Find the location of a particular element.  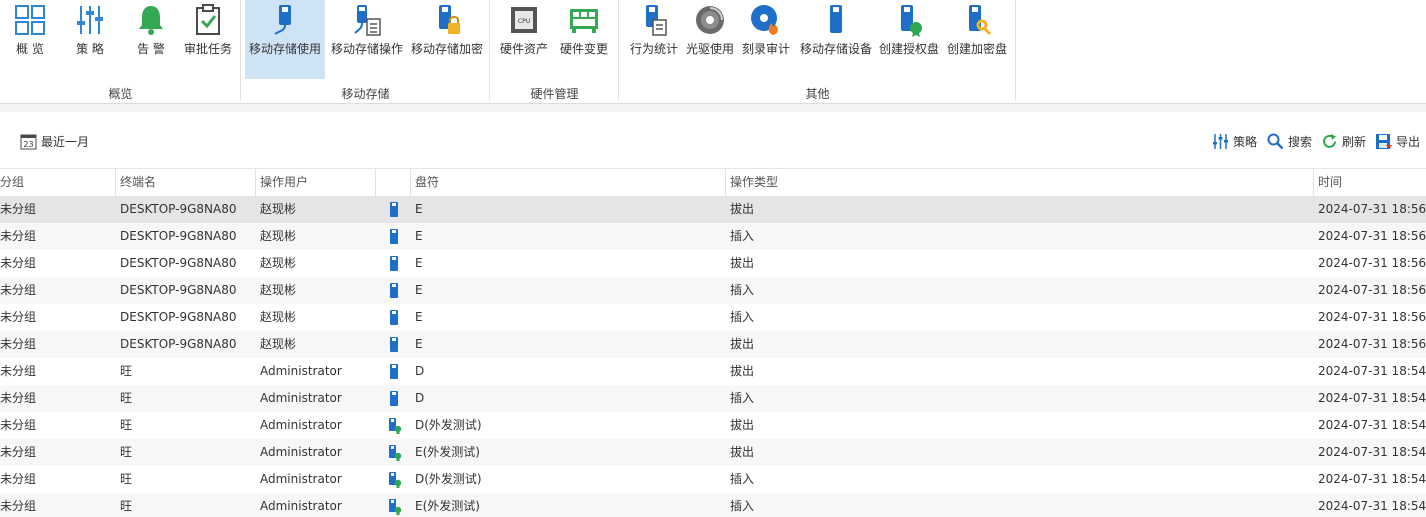

refresh-toolbar-label: 刷新 is located at coordinates (1354, 141).